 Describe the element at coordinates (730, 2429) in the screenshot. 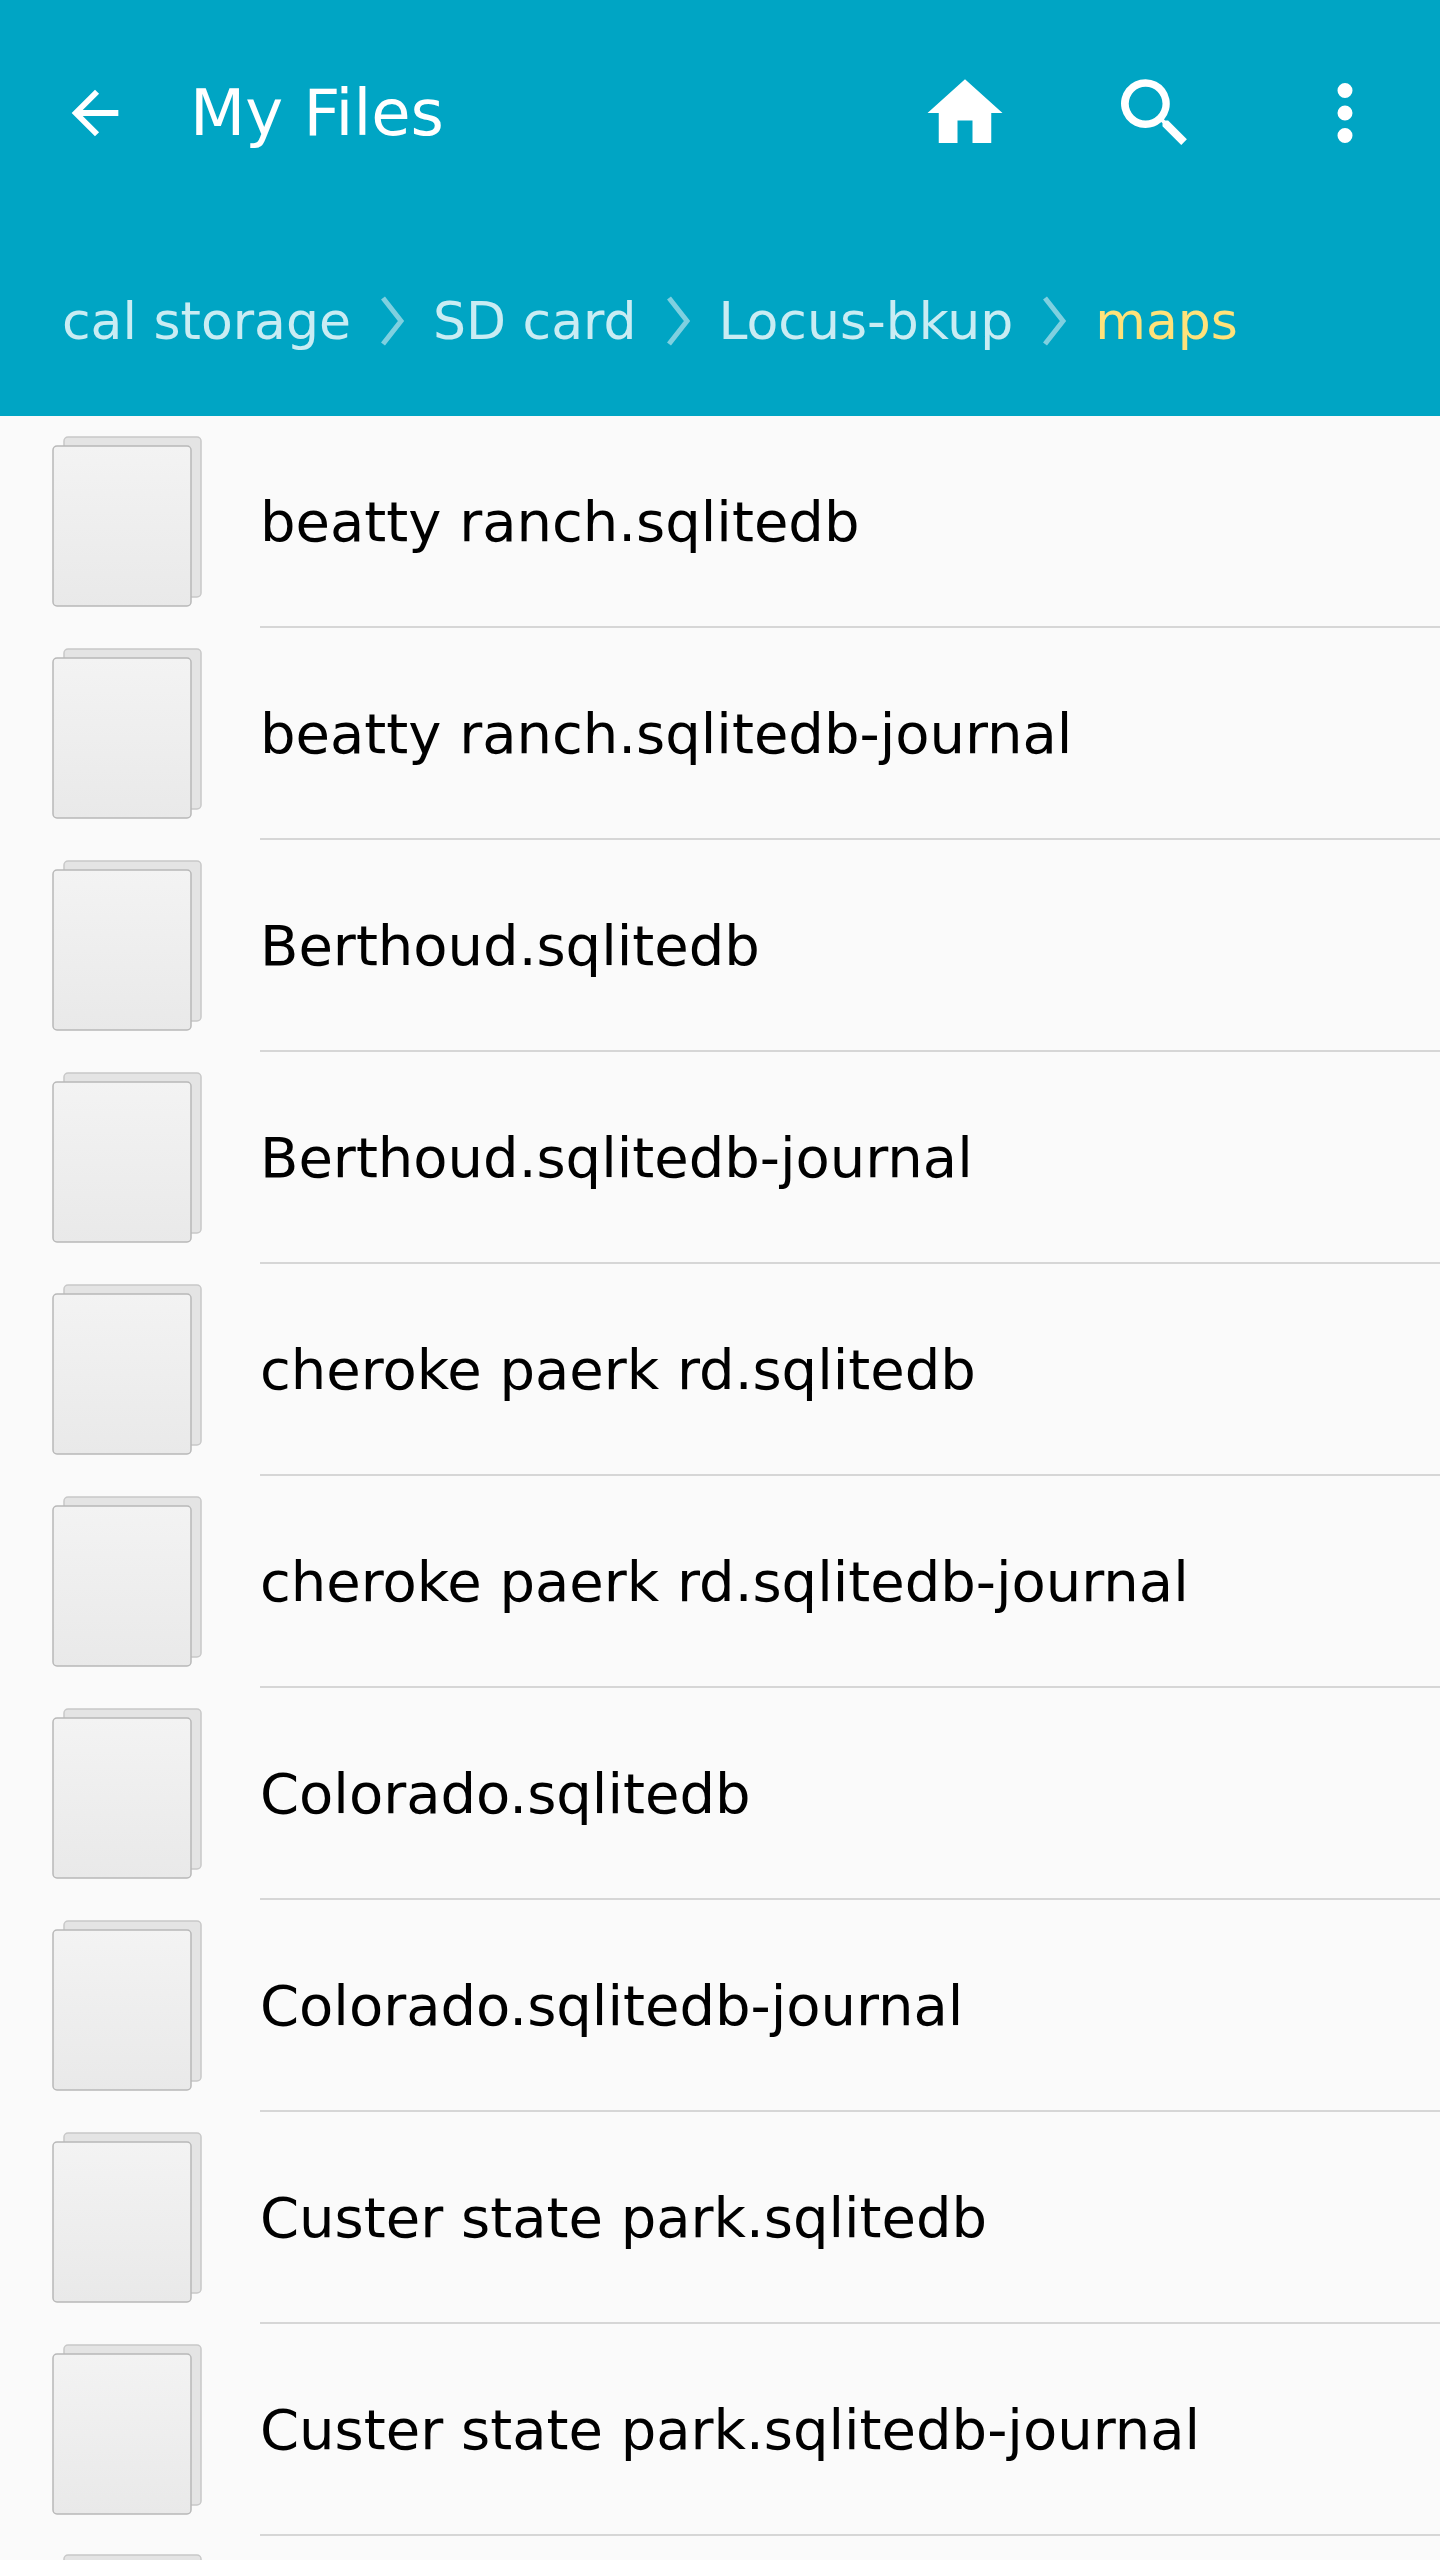

I see `file-name: Custer state park.sqlitedb-journal` at that location.